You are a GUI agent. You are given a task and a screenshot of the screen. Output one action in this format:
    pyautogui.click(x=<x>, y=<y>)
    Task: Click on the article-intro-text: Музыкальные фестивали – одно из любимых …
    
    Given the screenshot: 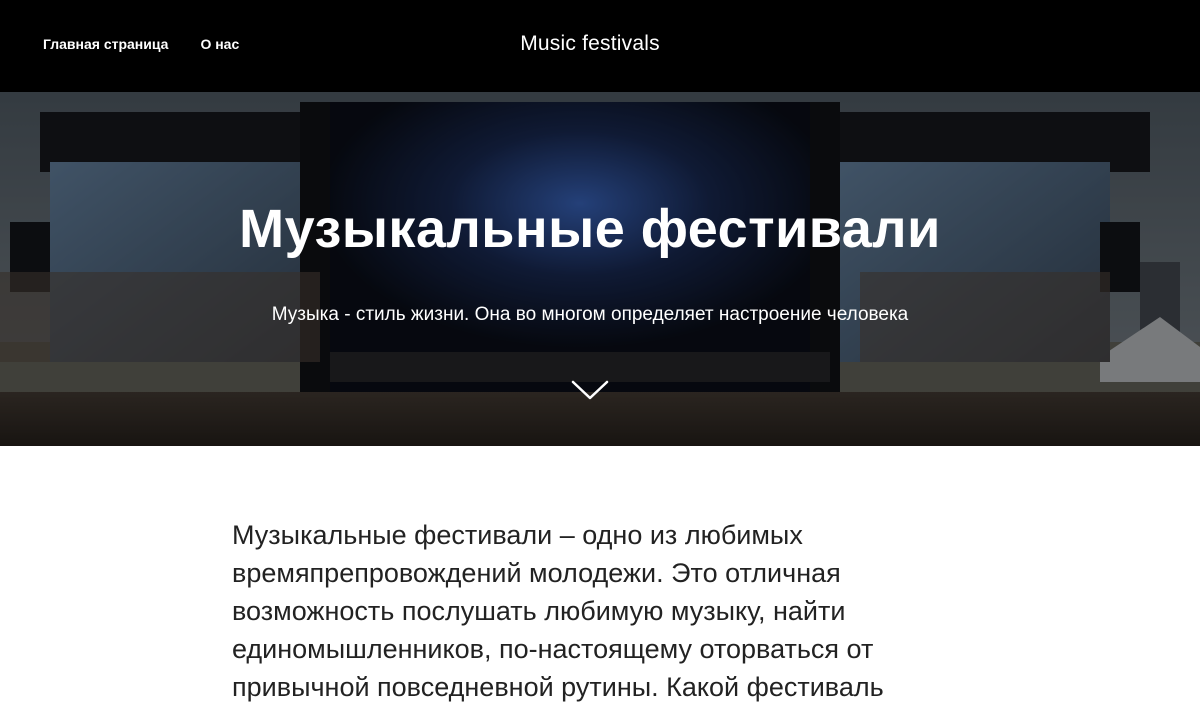 What is the action you would take?
    pyautogui.click(x=558, y=611)
    